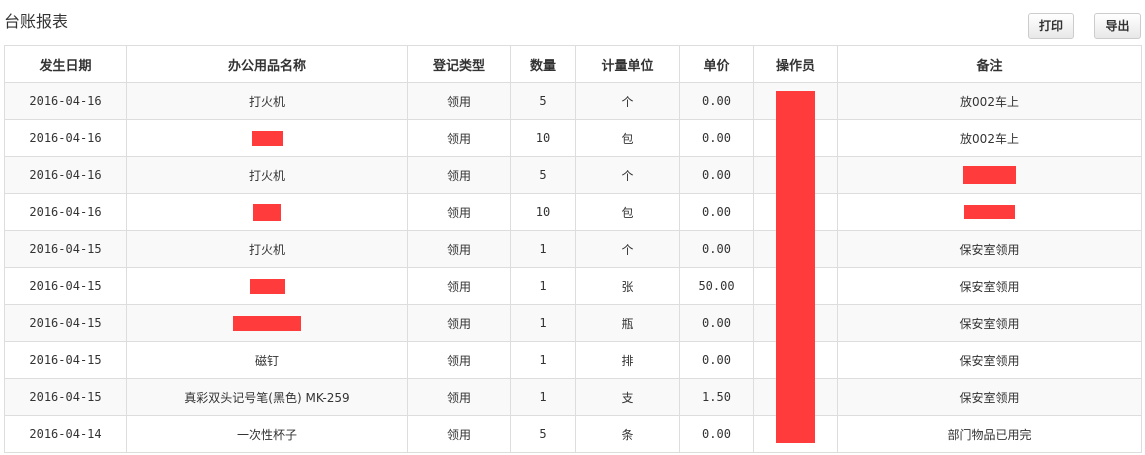 This screenshot has width=1145, height=455. Describe the element at coordinates (627, 397) in the screenshot. I see `cell-unit: 支` at that location.